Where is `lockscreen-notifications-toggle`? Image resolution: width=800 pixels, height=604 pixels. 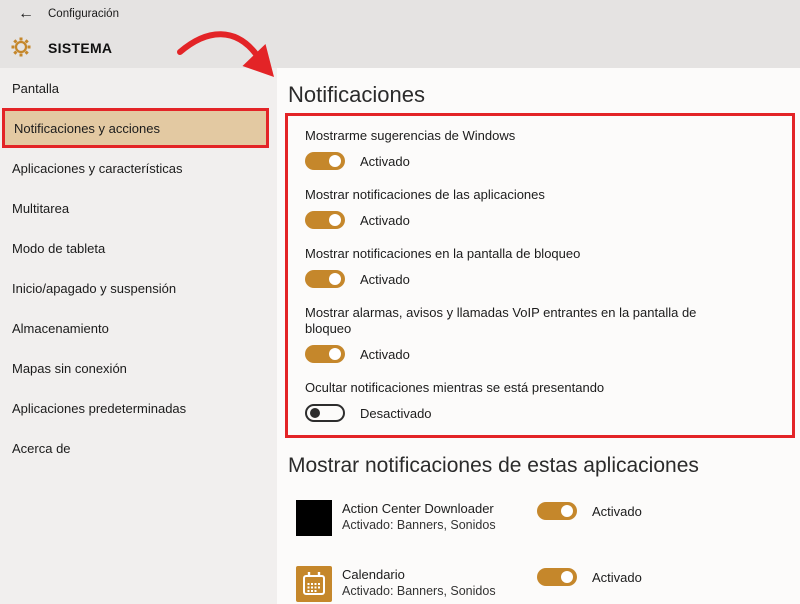 lockscreen-notifications-toggle is located at coordinates (325, 279).